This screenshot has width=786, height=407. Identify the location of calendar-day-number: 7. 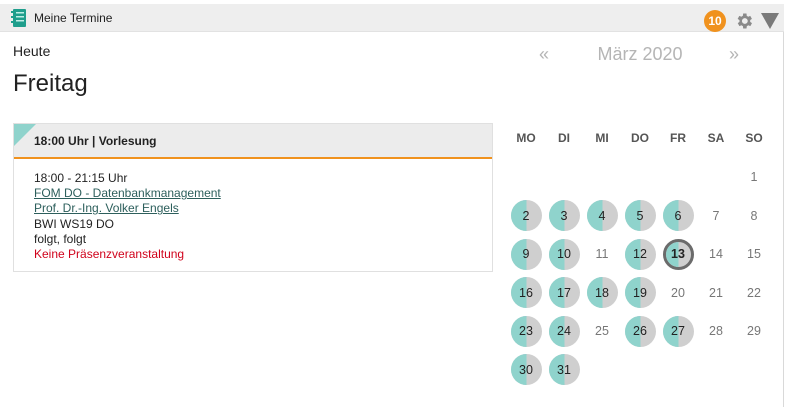
(716, 215).